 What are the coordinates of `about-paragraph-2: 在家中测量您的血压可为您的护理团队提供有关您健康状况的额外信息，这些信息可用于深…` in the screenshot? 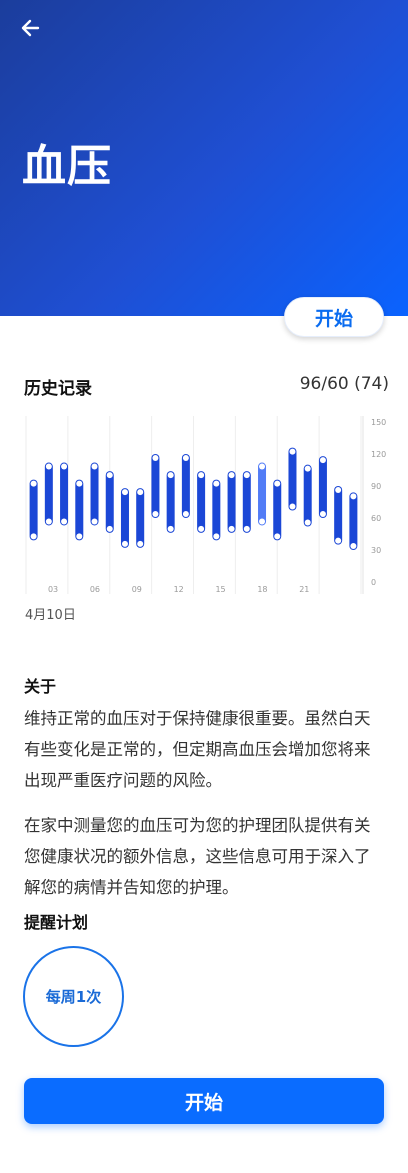 It's located at (197, 856).